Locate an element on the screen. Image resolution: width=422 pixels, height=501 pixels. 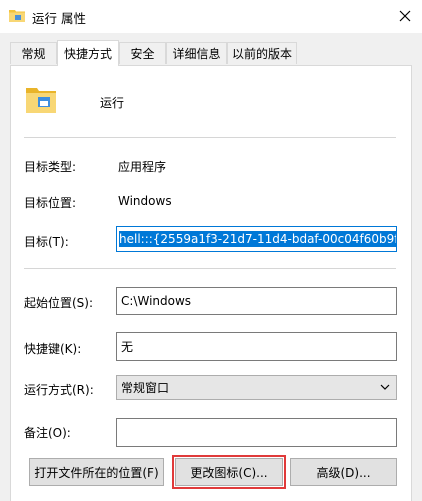
hotkey-input: 无 is located at coordinates (256, 346).